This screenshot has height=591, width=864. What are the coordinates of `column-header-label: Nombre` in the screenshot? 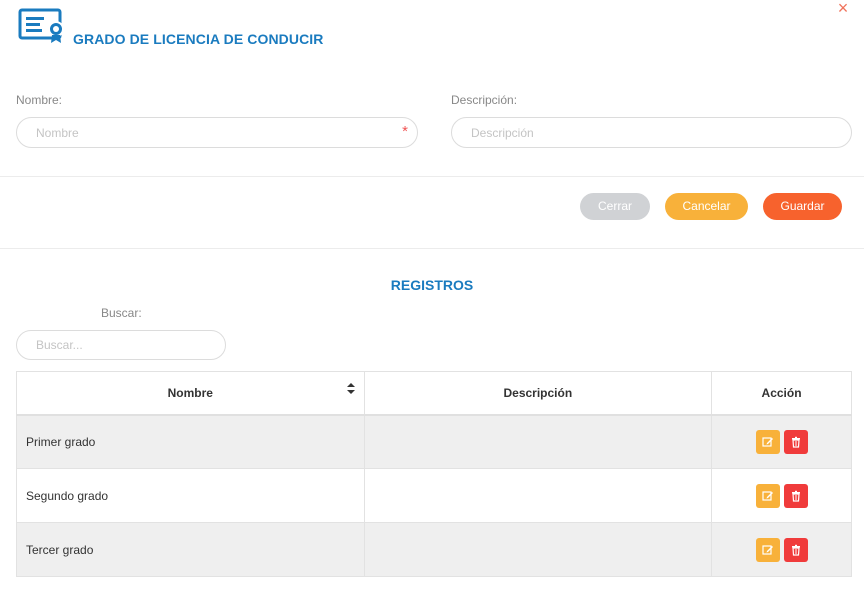 It's located at (190, 392).